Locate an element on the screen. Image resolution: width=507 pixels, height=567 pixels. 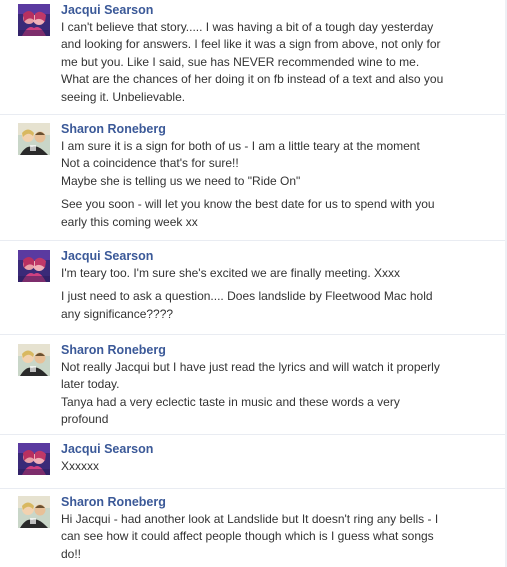
text-line: early this coming week xx is located at coordinates (129, 221).